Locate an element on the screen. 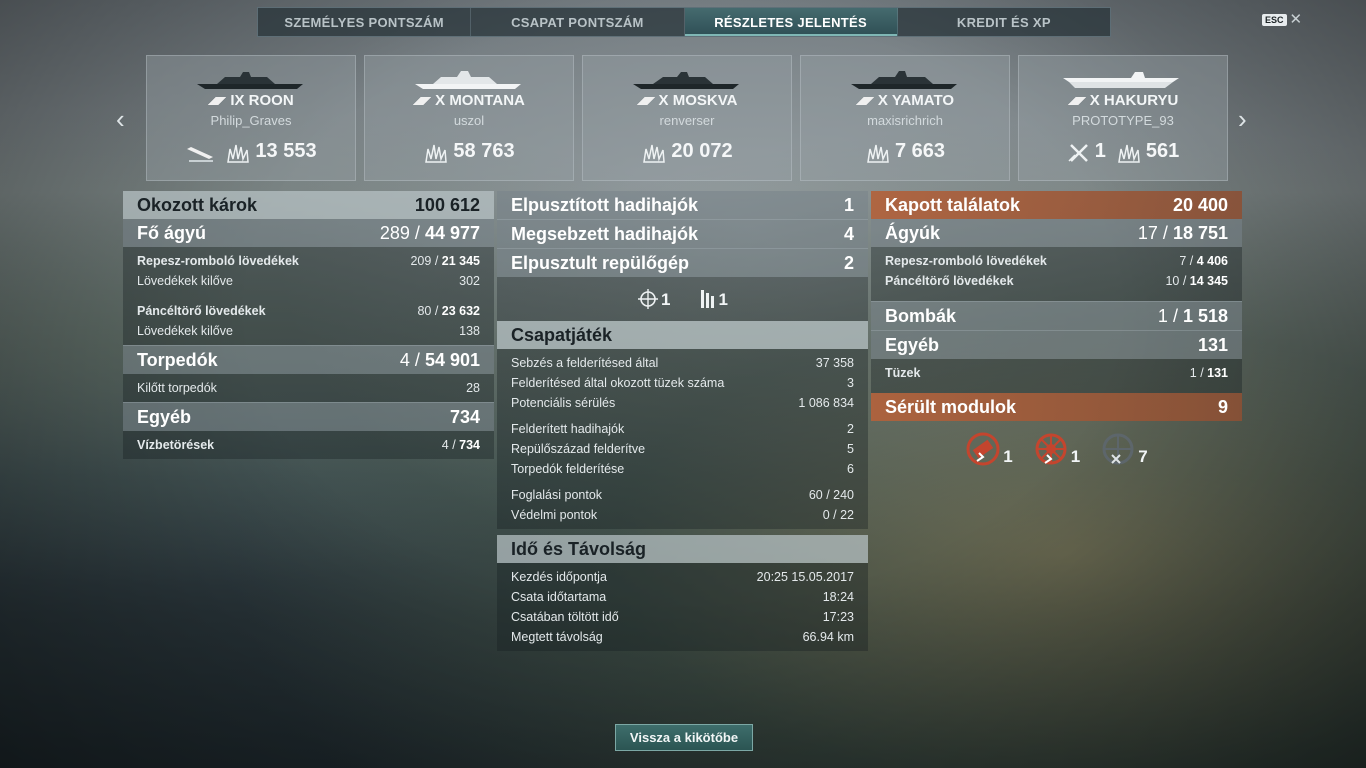  damaged-modules-header: Sérült modulok 9 is located at coordinates (1056, 407).